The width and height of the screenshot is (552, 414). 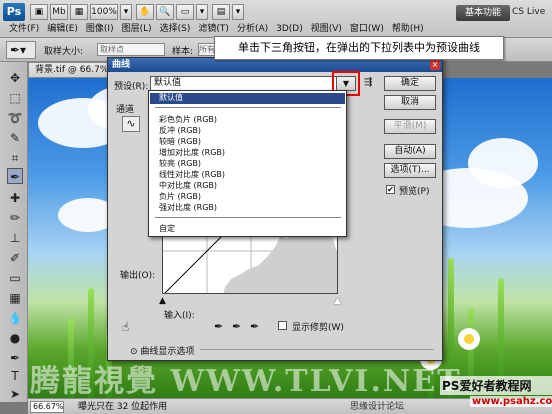 I want to click on ok-button: 确定, so click(x=410, y=83).